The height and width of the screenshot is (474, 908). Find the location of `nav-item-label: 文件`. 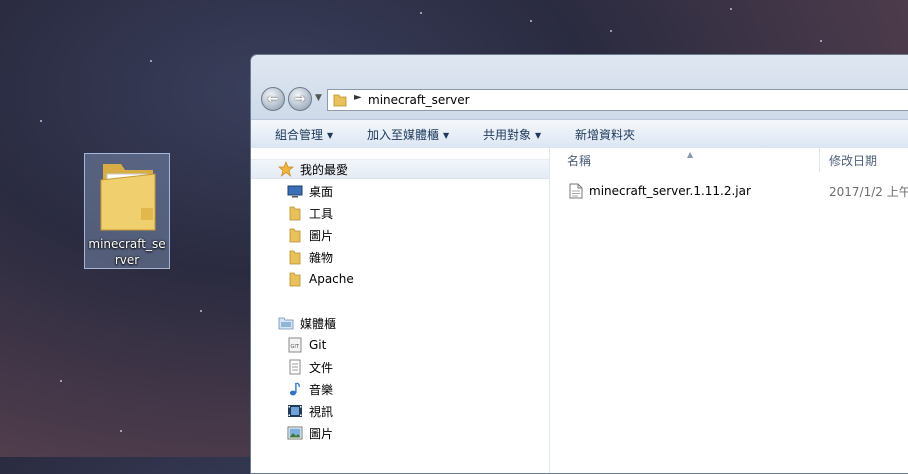

nav-item-label: 文件 is located at coordinates (321, 367).